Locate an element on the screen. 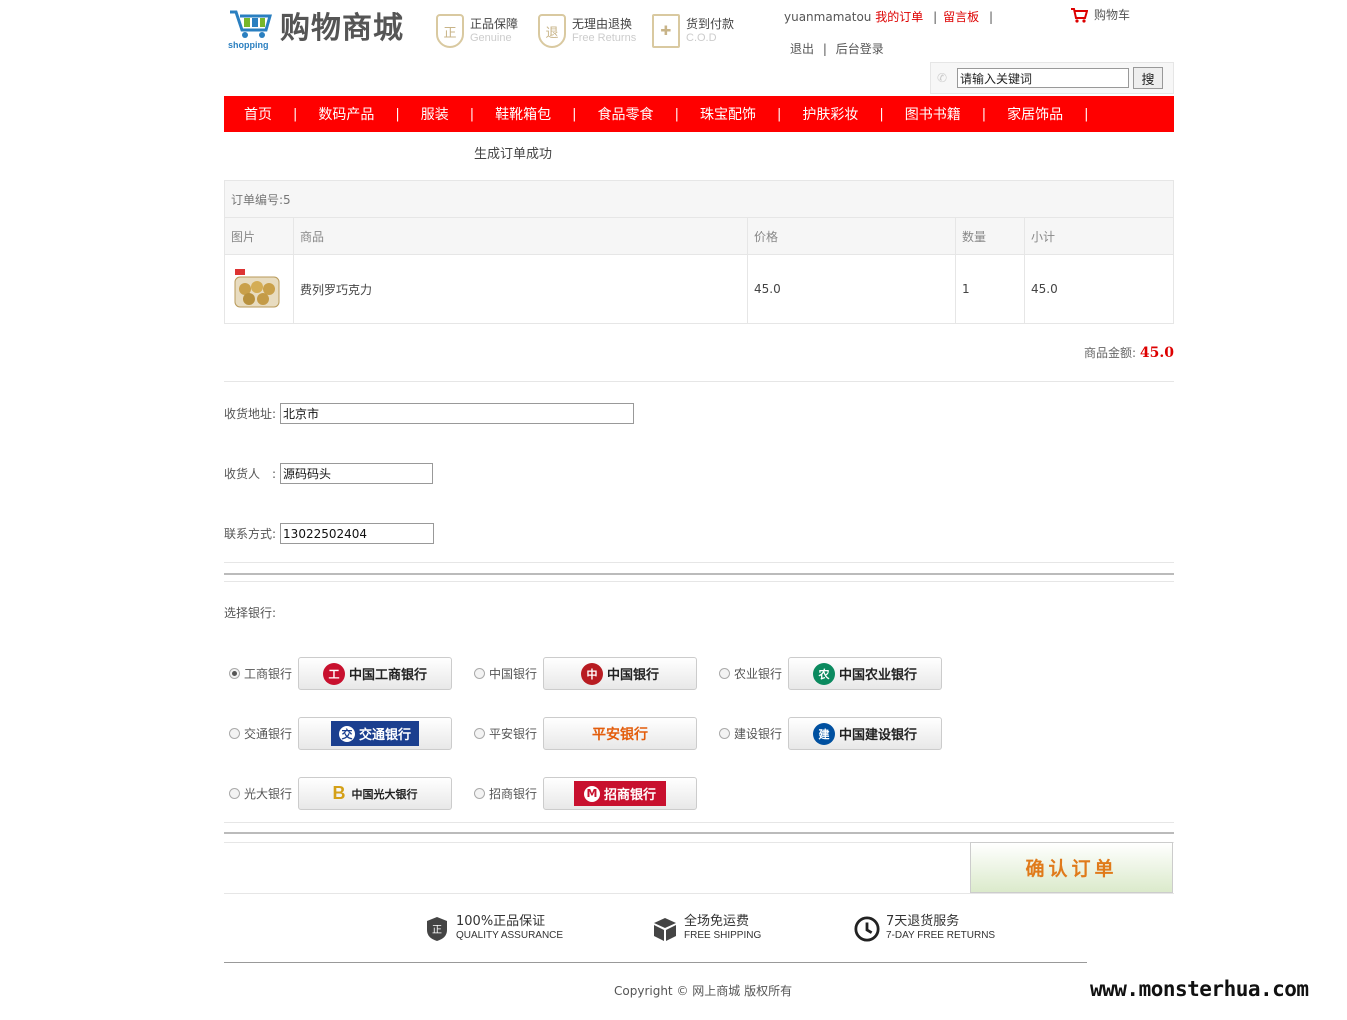 The width and height of the screenshot is (1347, 1020). bank-option-ceb: 光大银行 B 中国光大银行 is located at coordinates (340, 793).